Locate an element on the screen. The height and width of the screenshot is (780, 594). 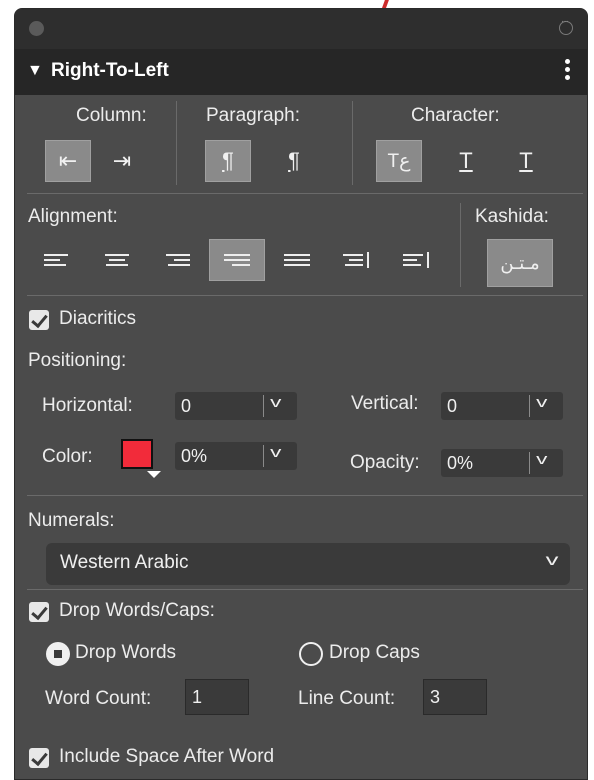
numerals-value: Western Arabic is located at coordinates (124, 562).